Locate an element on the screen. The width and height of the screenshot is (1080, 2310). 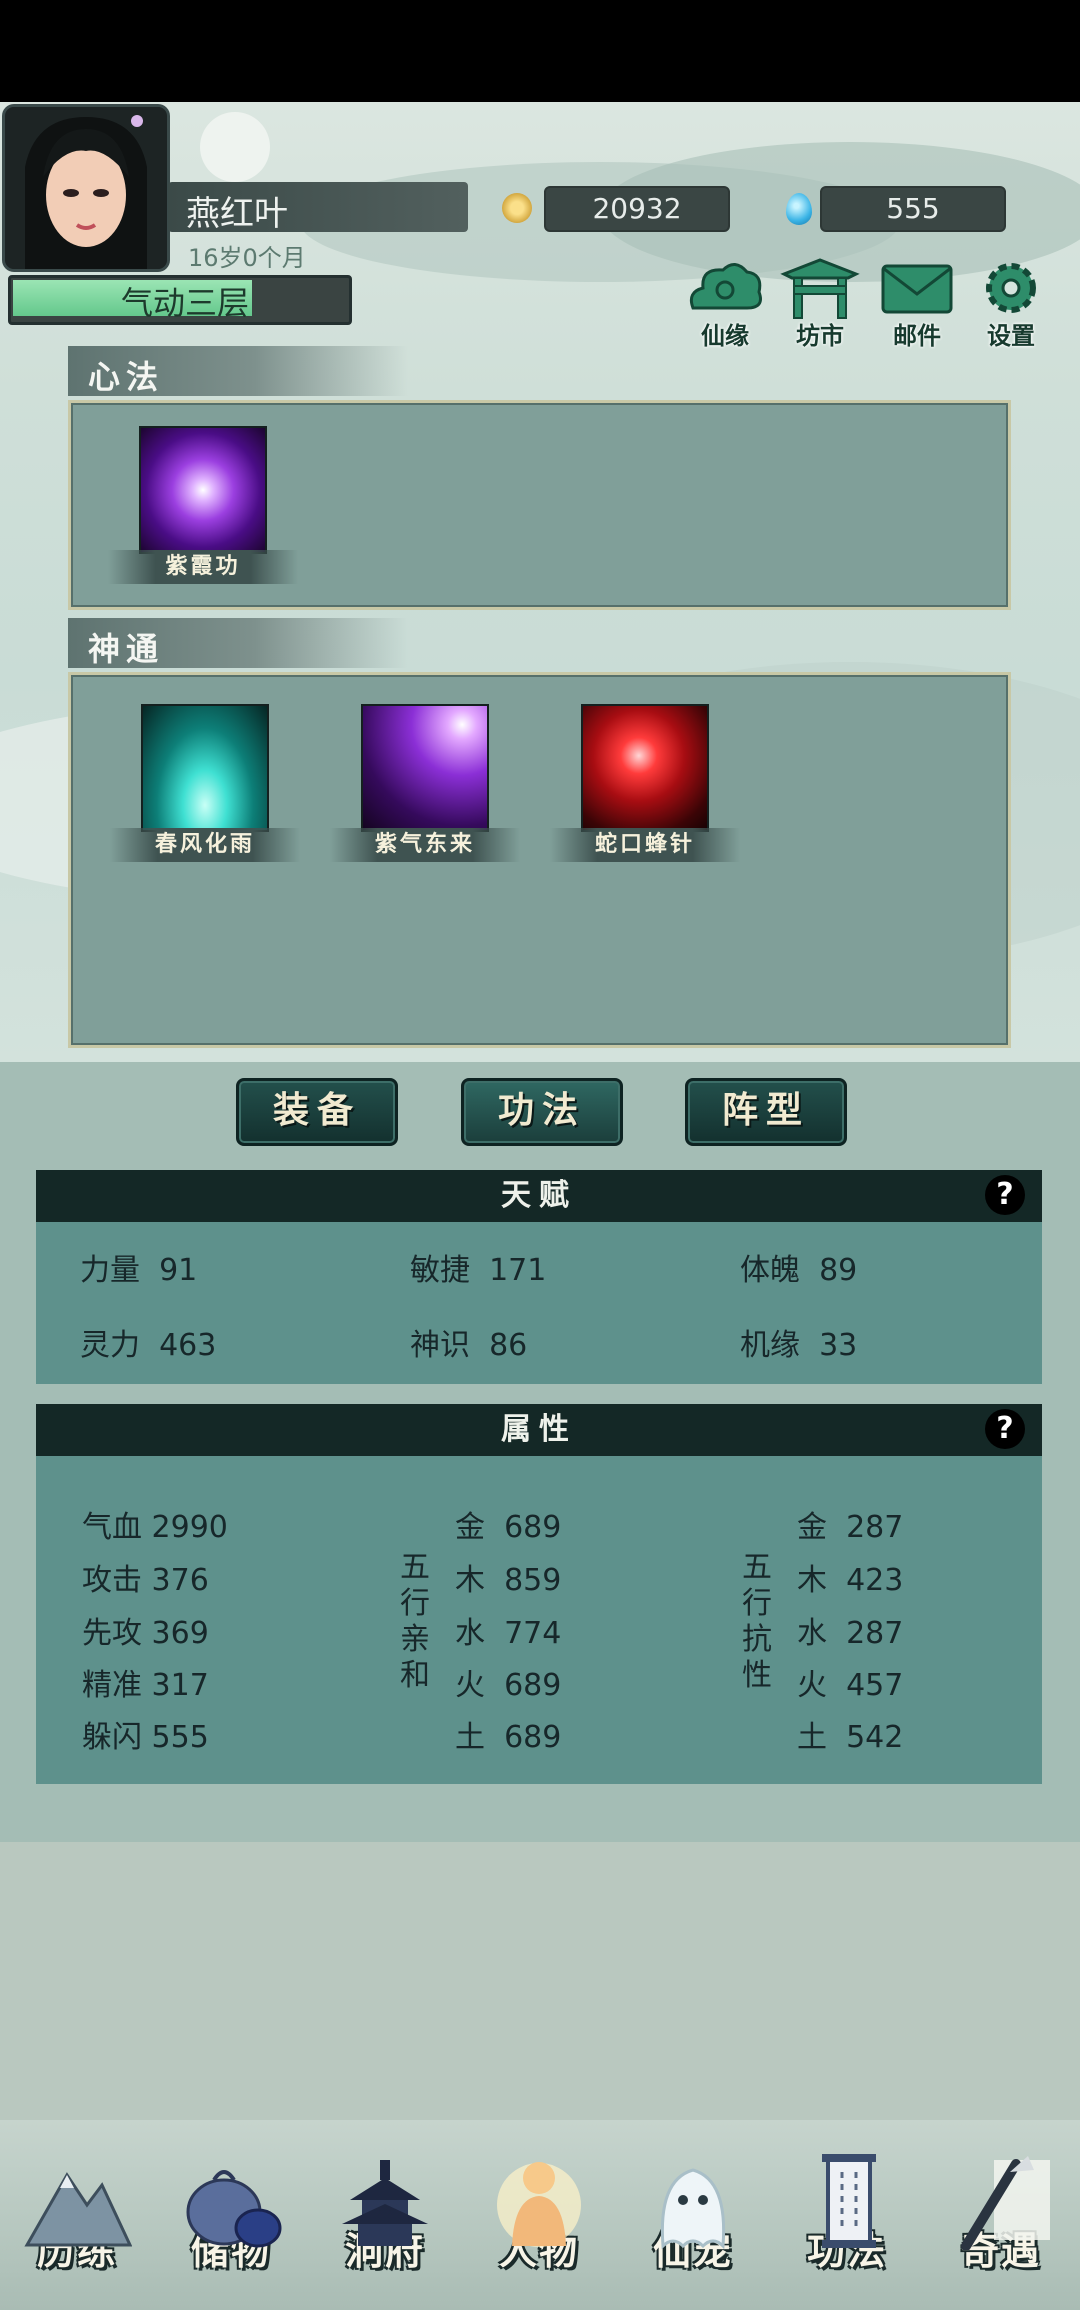
bag-icon is located at coordinates (231, 2200).